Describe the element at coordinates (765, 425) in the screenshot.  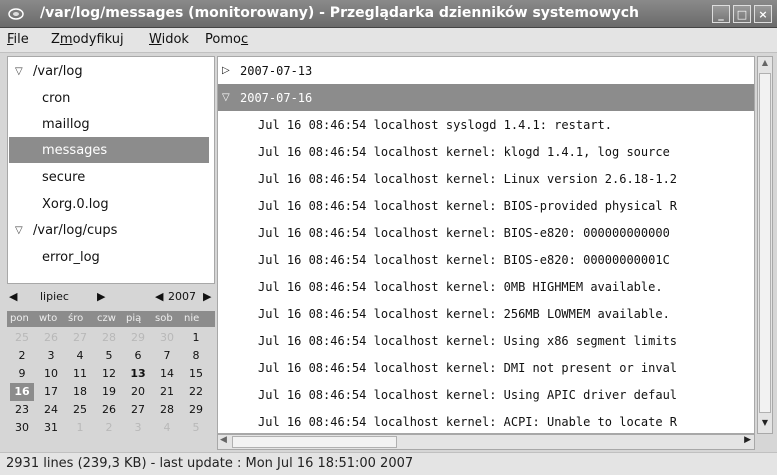
I see `scroll-down-icon: ▼` at that location.